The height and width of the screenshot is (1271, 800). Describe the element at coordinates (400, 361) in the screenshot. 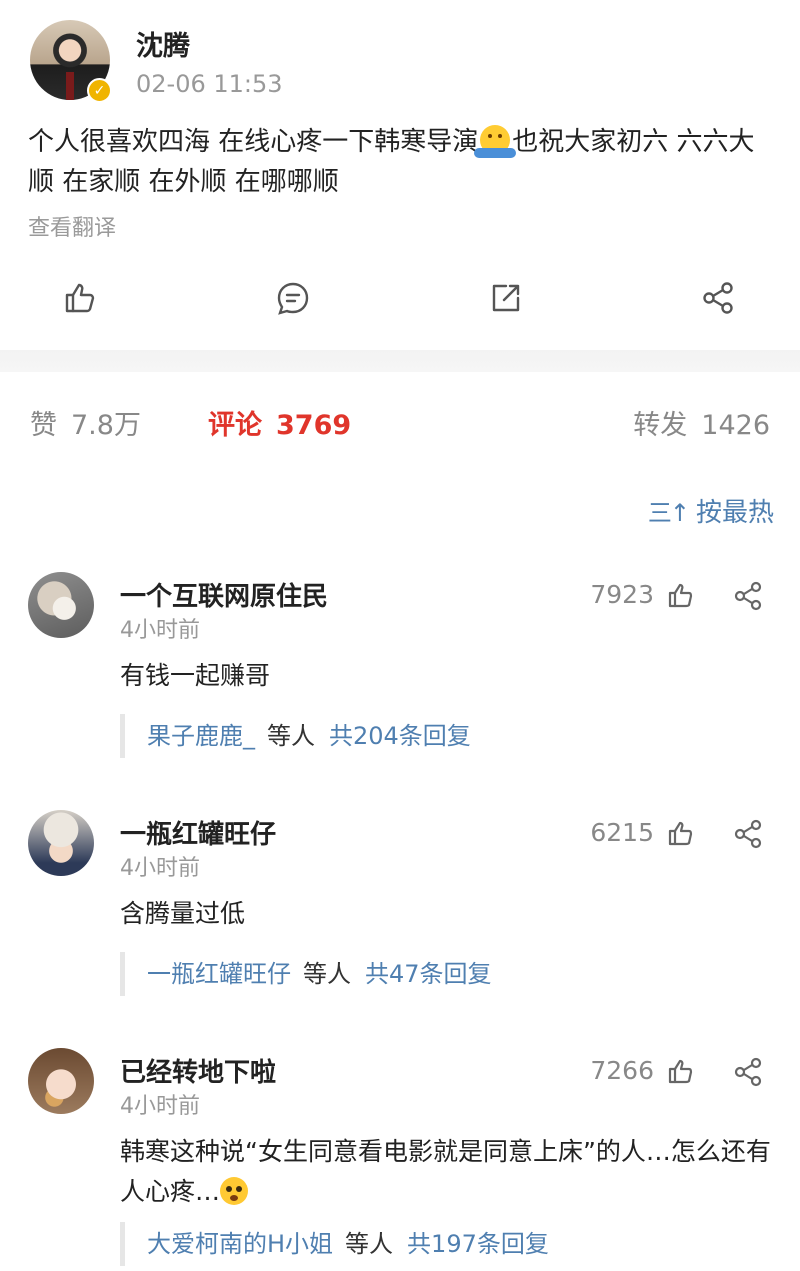

I see `section-divider` at that location.